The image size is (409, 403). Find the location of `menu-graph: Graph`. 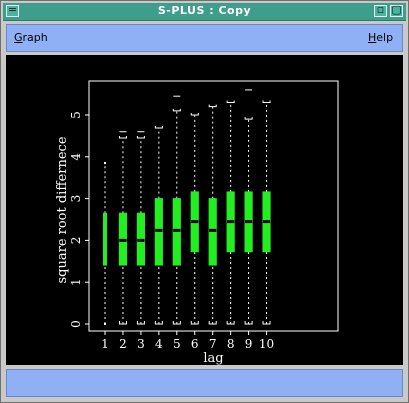

menu-graph: Graph is located at coordinates (31, 37).